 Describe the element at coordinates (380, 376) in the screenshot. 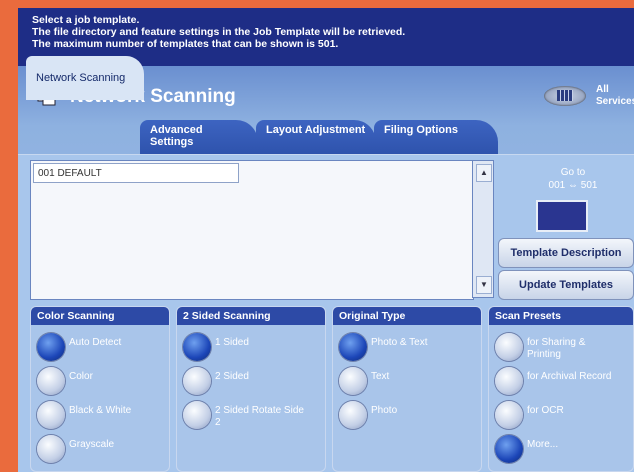

I see `option-label: Text` at that location.